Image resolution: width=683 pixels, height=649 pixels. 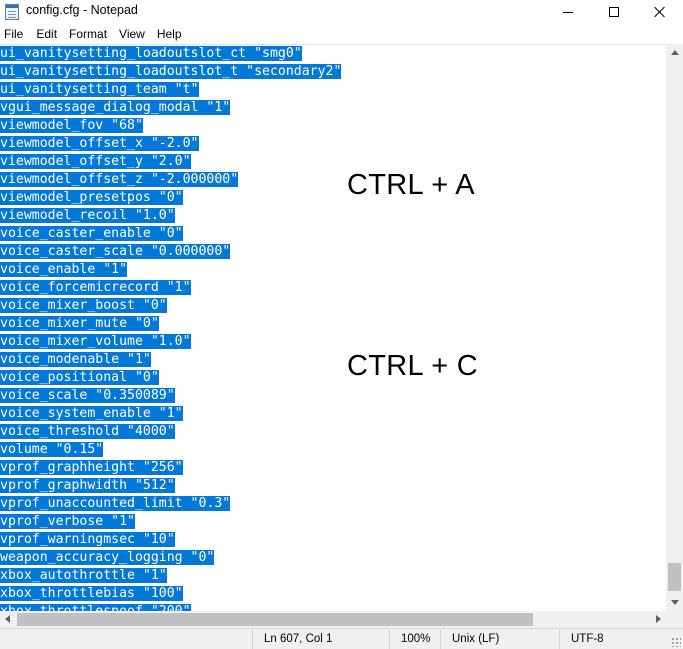 I want to click on text-line: voice_system_enable "1", so click(x=170, y=414).